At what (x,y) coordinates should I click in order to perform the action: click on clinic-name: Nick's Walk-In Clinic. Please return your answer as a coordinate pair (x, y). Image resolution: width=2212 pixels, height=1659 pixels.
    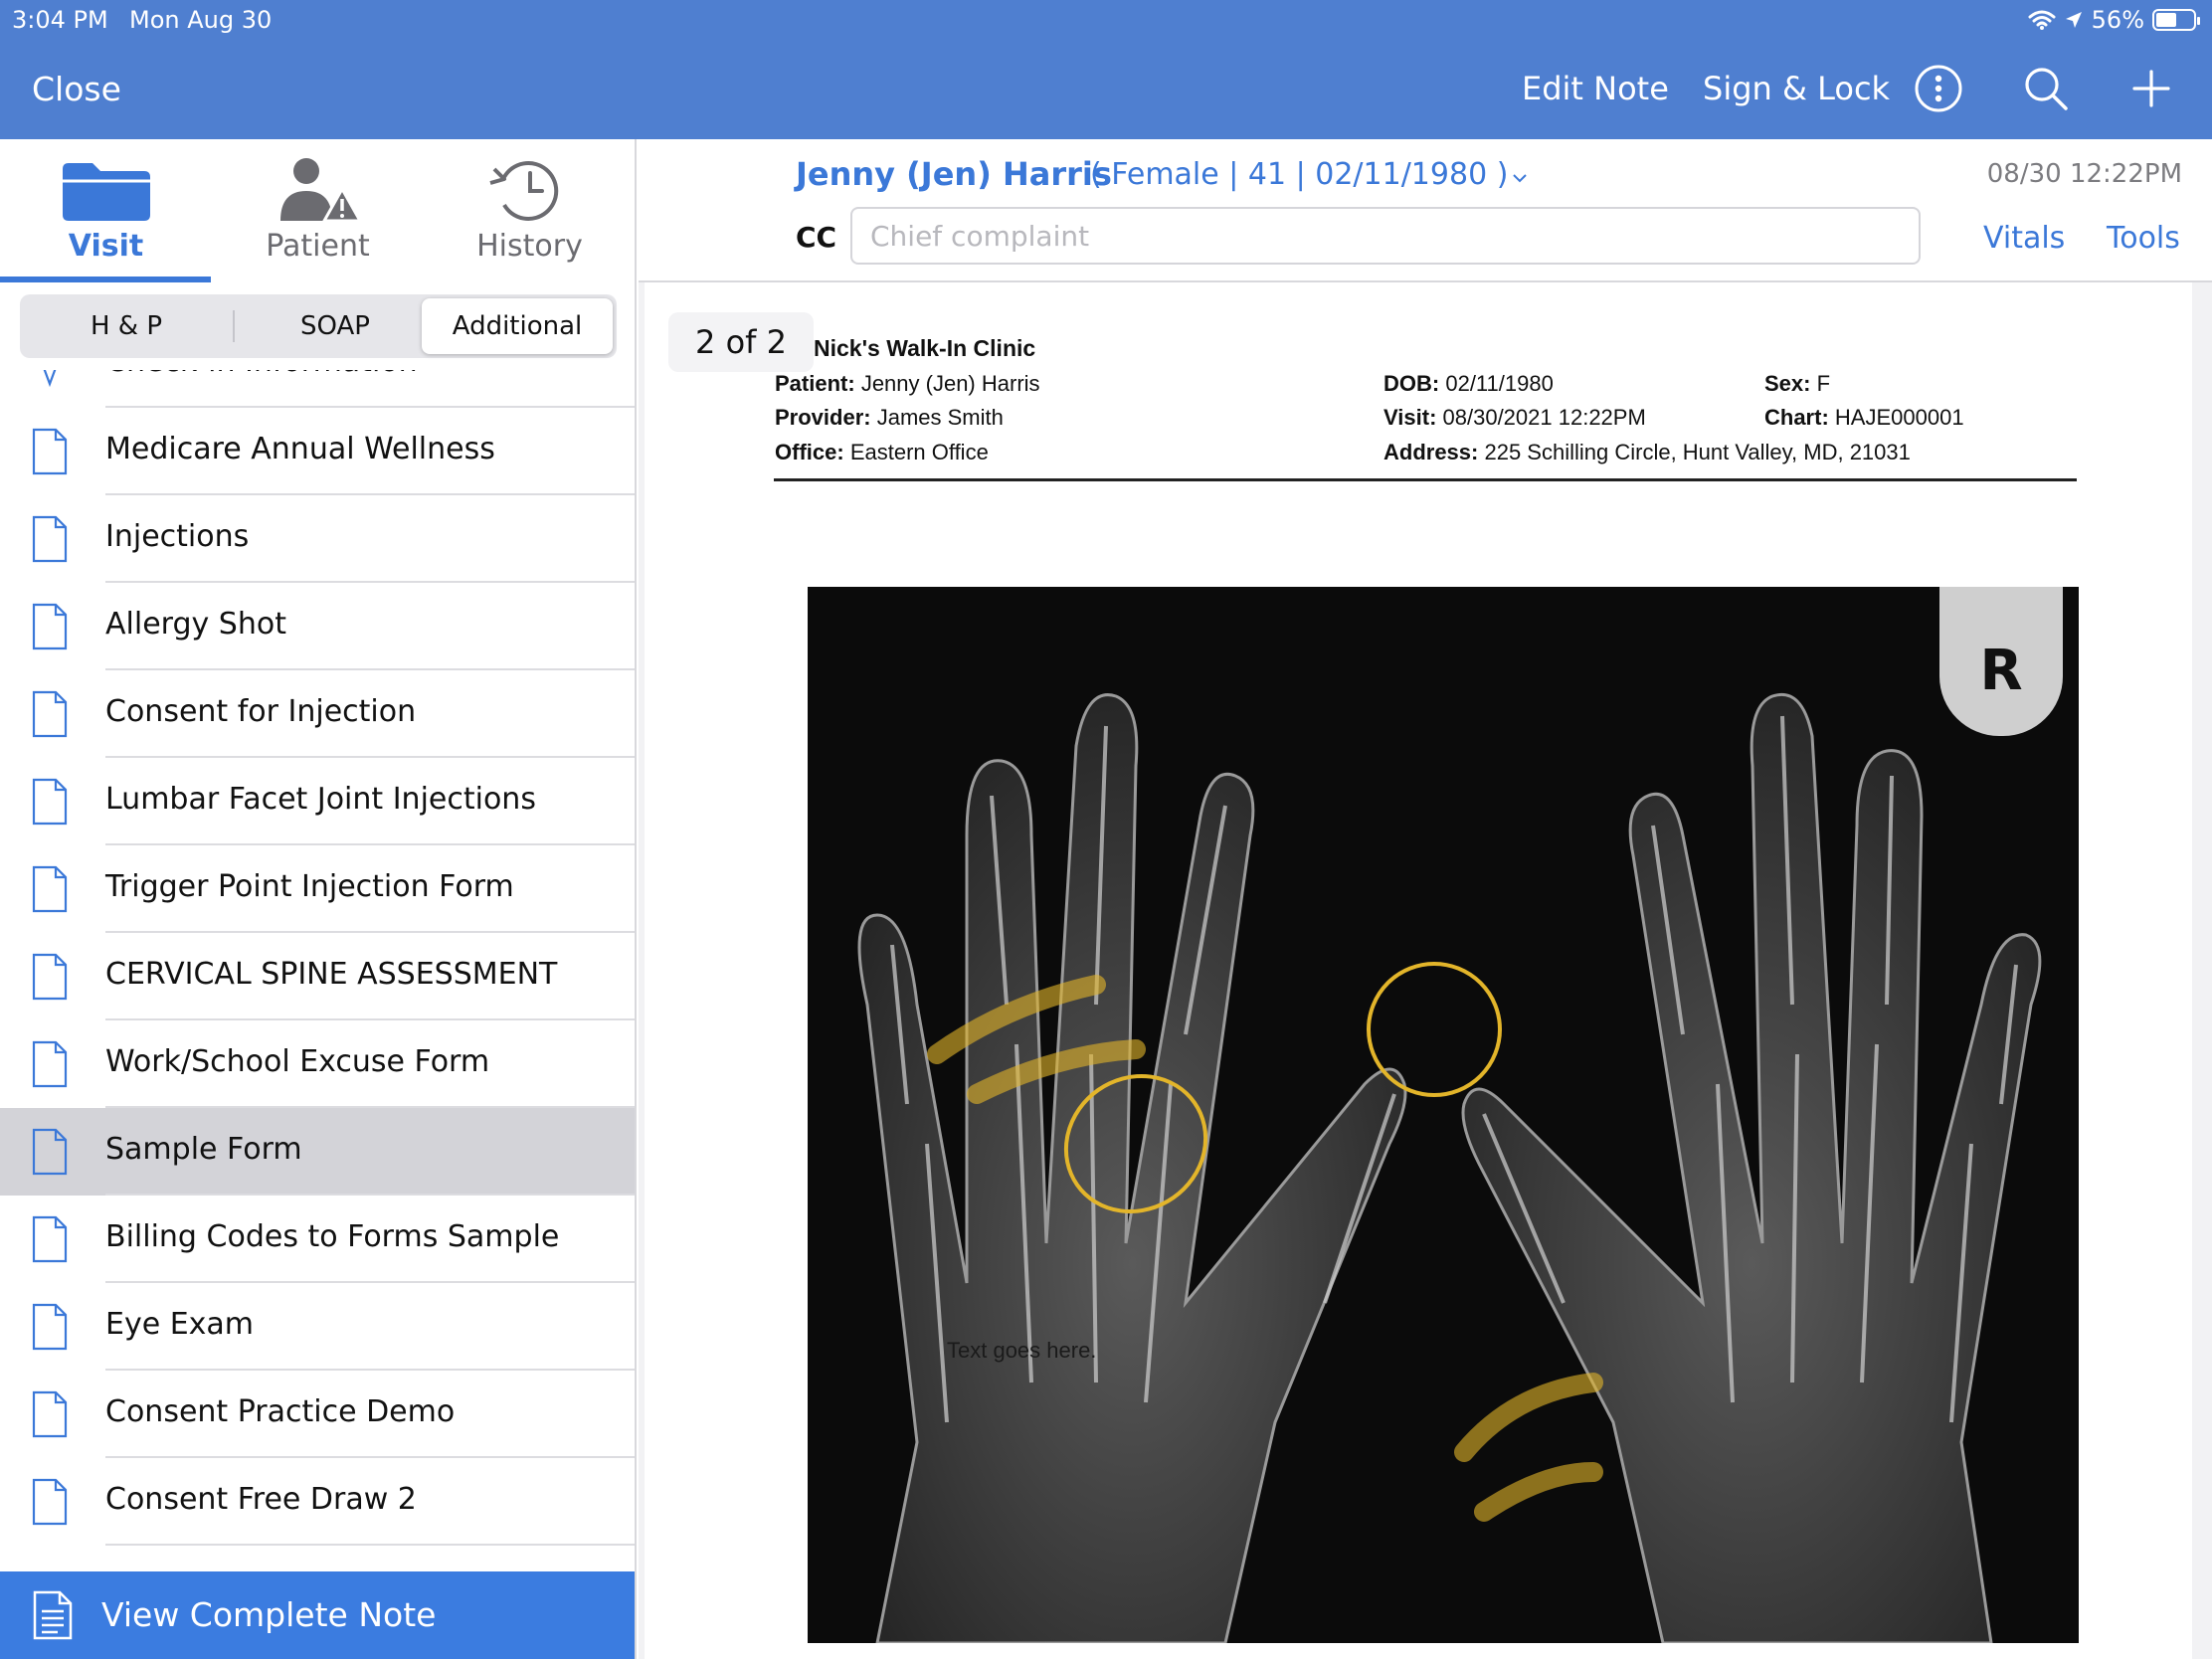
    Looking at the image, I should click on (925, 348).